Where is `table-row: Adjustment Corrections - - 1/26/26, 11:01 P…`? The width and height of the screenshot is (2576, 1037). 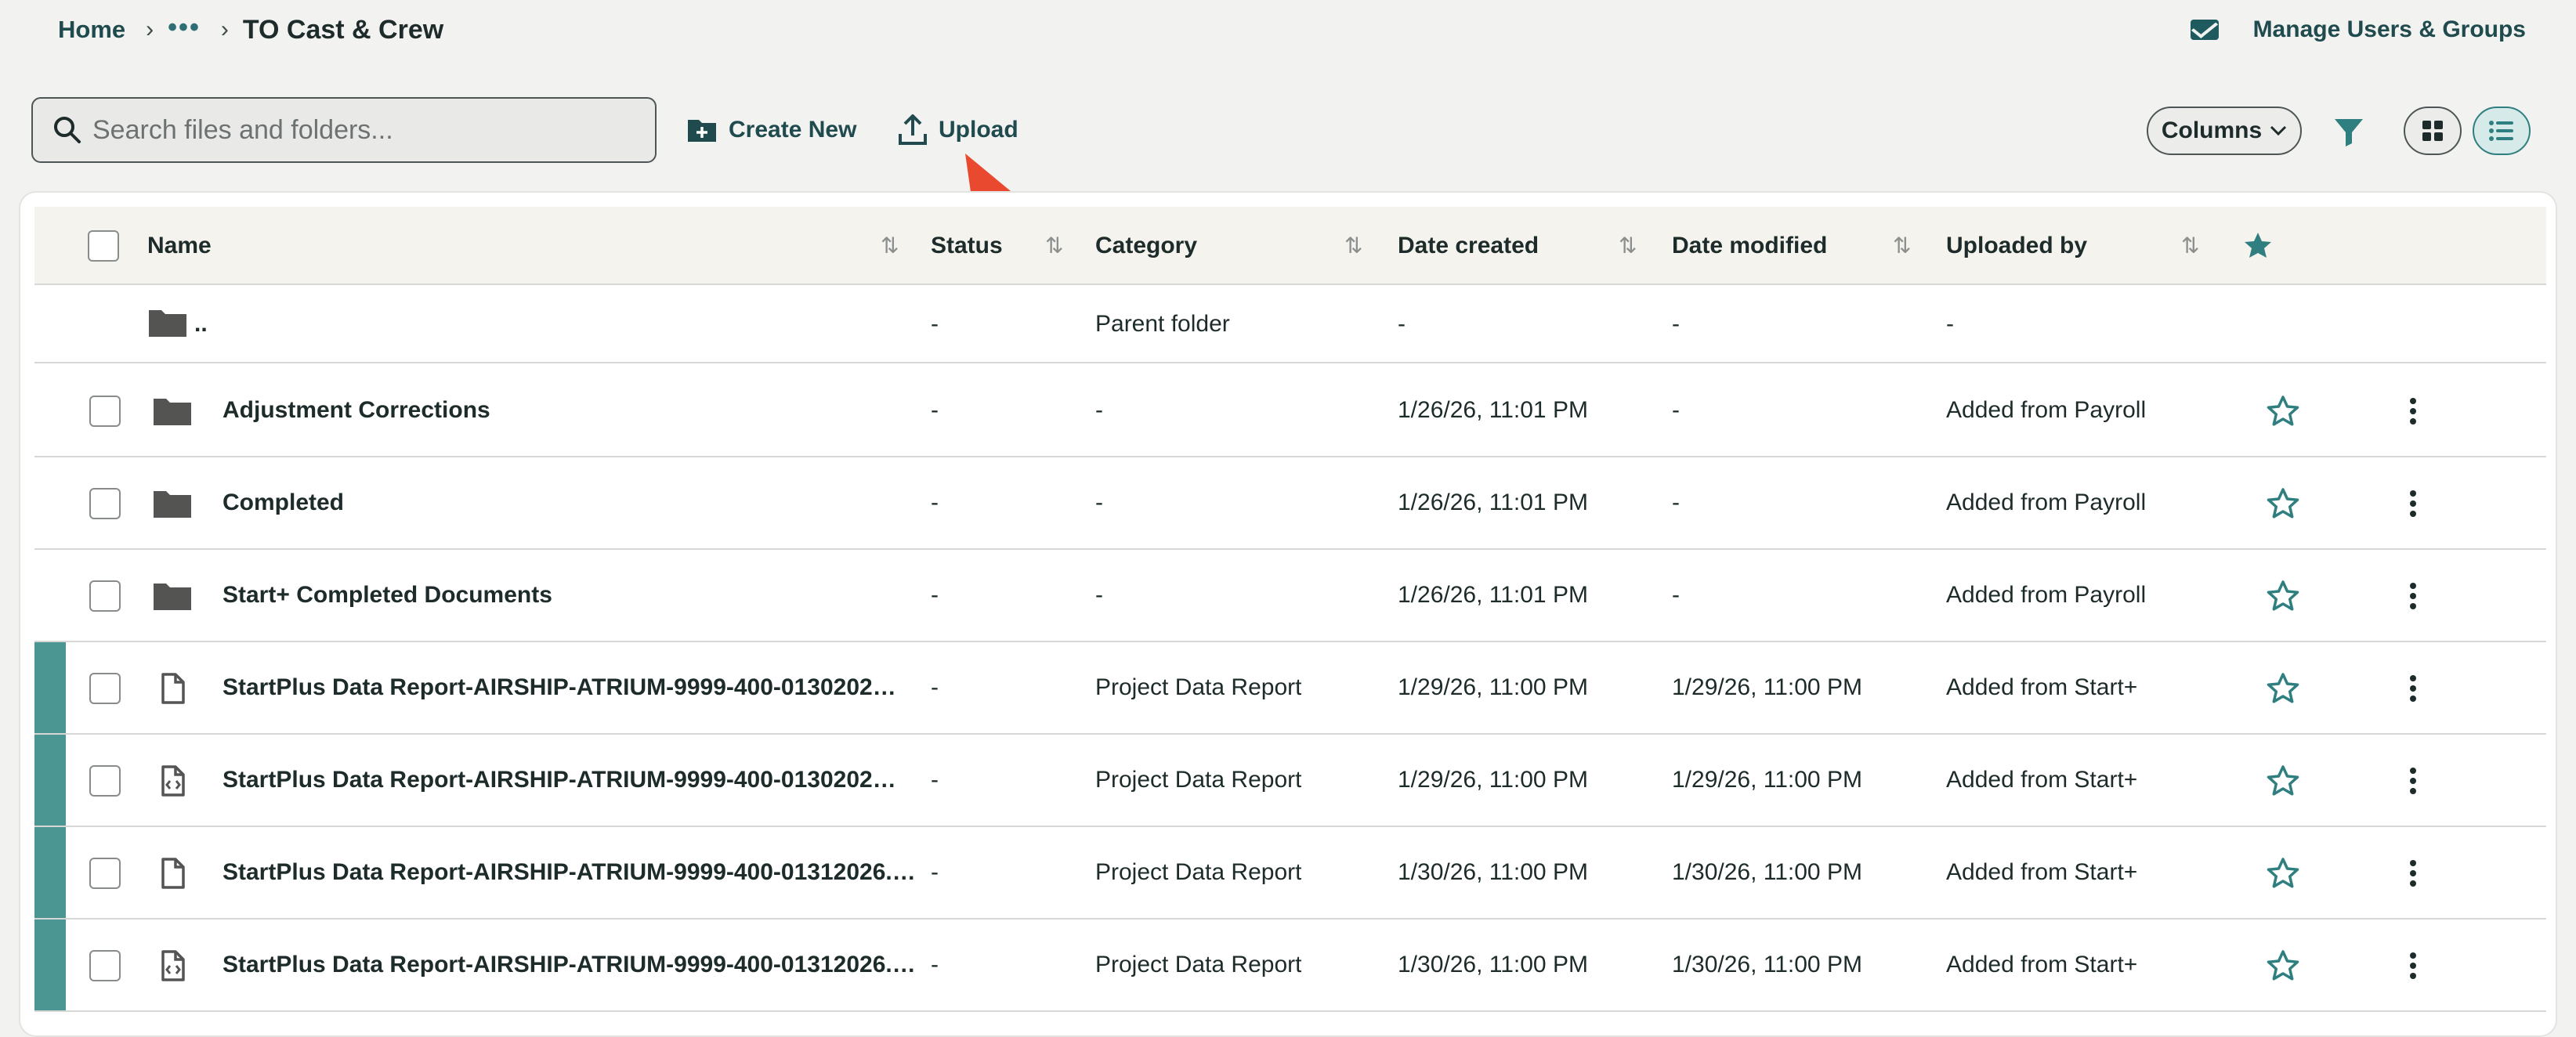 table-row: Adjustment Corrections - - 1/26/26, 11:01 P… is located at coordinates (1290, 411).